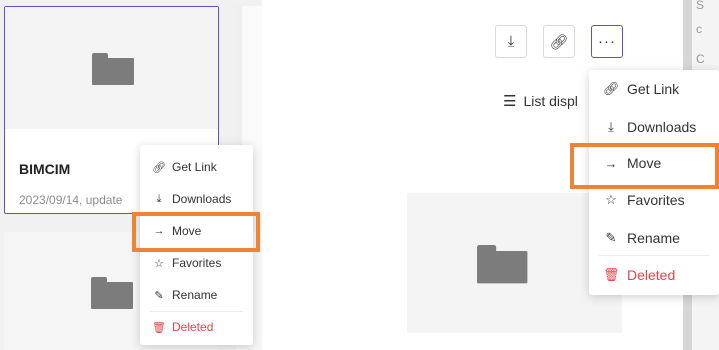 Image resolution: width=719 pixels, height=350 pixels. I want to click on list-display-label: List displ, so click(550, 101).